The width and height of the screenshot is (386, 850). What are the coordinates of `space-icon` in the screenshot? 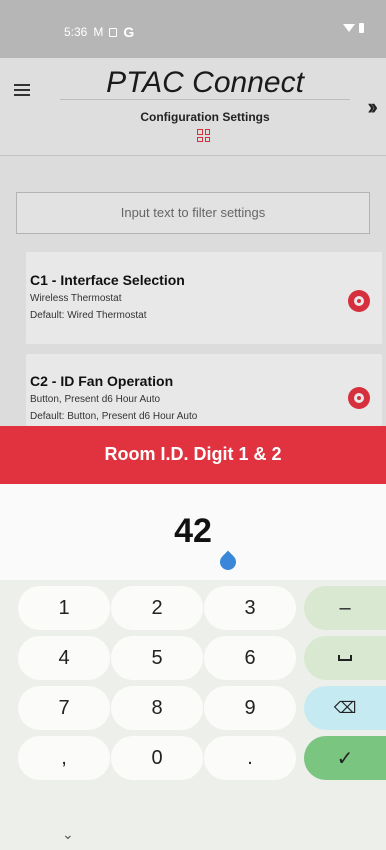 It's located at (345, 658).